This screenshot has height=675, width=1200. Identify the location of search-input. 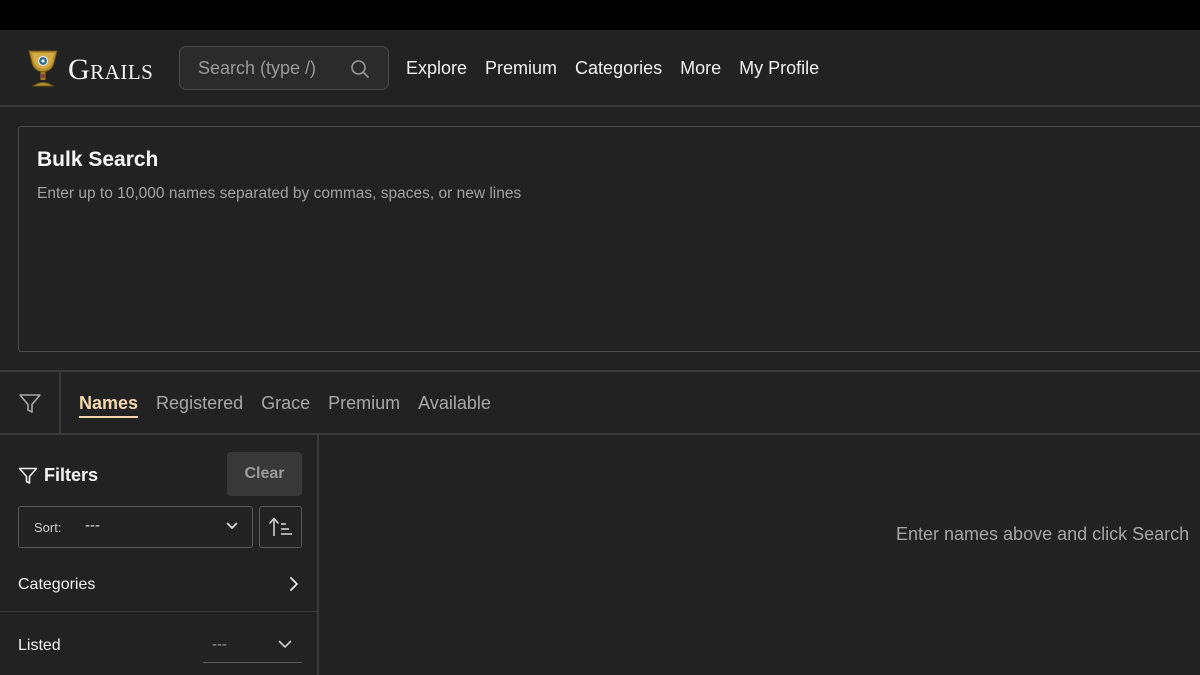
(265, 68).